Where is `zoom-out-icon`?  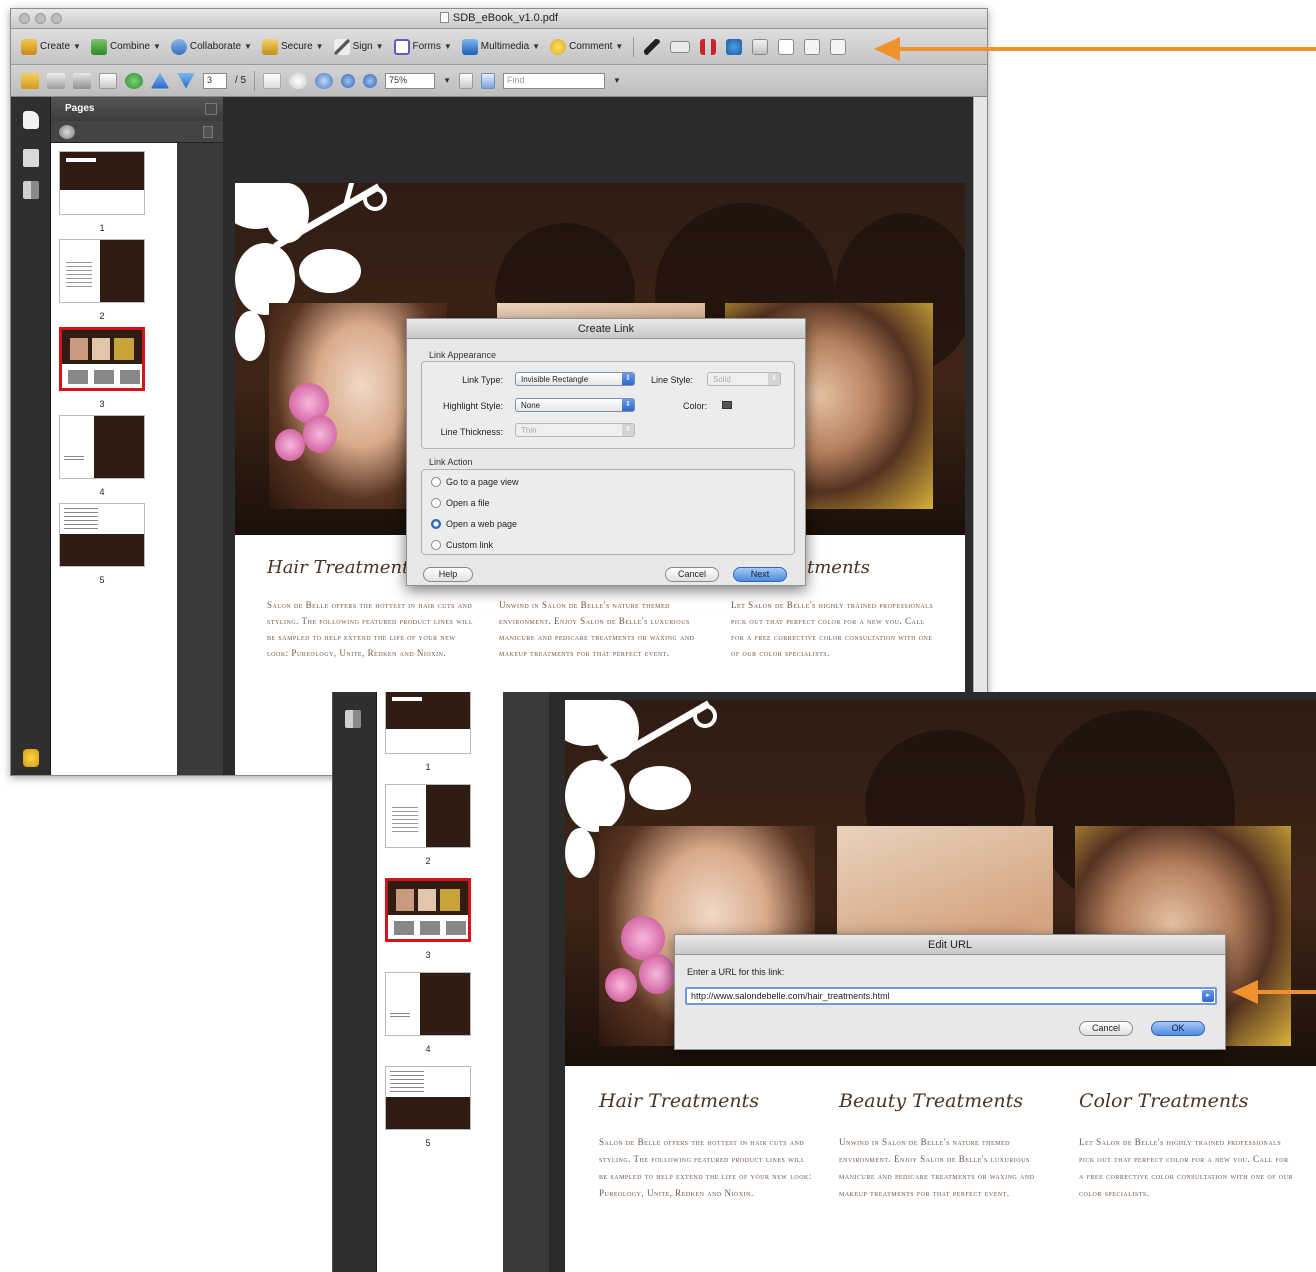 zoom-out-icon is located at coordinates (348, 80).